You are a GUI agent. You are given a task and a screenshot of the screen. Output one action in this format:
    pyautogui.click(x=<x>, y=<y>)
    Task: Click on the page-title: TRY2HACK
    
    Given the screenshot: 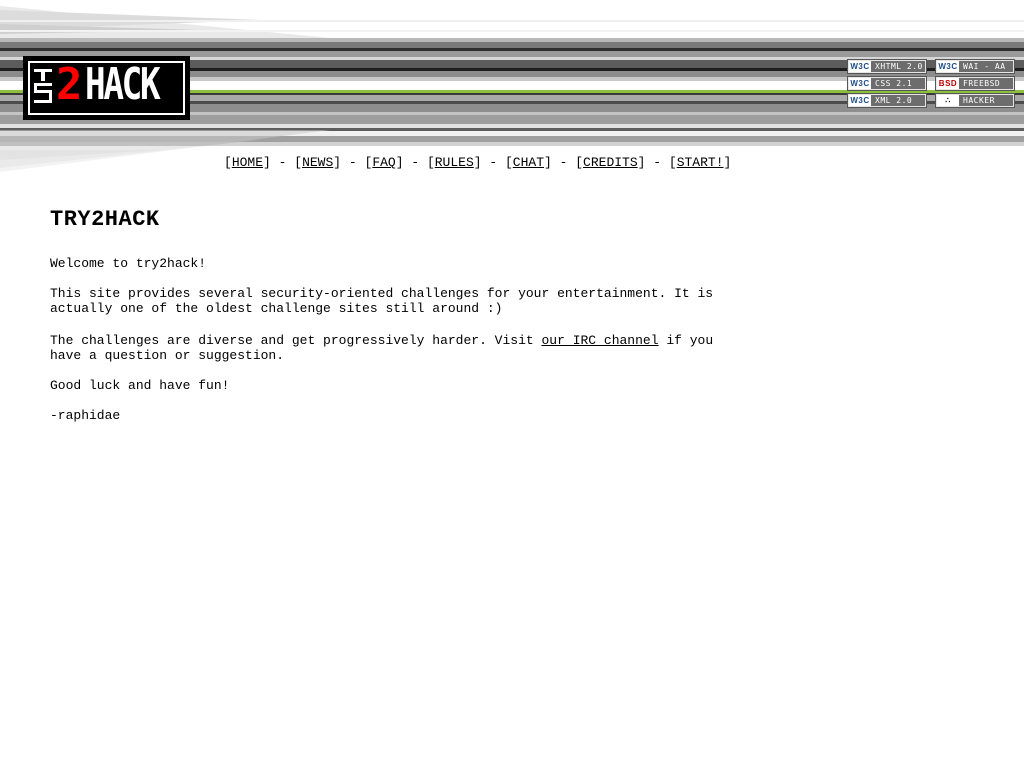 What is the action you would take?
    pyautogui.click(x=105, y=219)
    